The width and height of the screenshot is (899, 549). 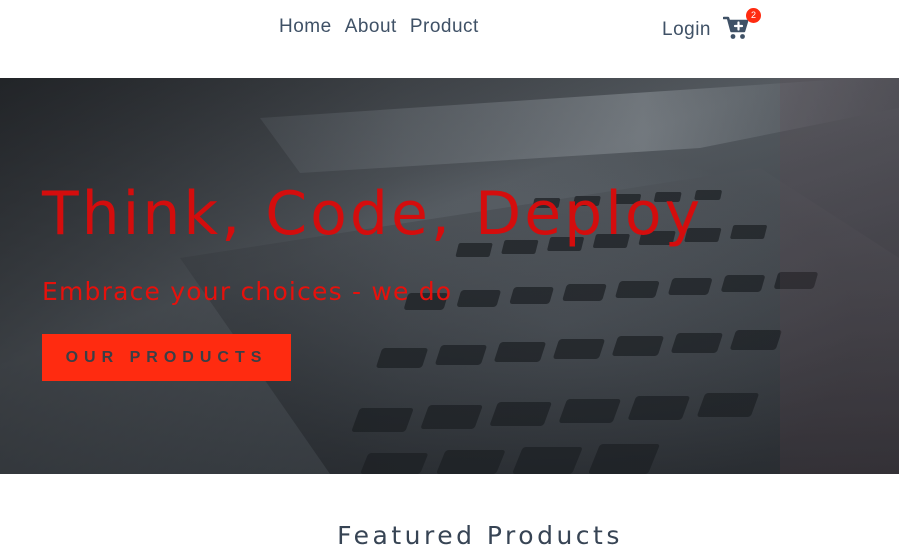 What do you see at coordinates (166, 357) in the screenshot?
I see `our-products-button: OUR PRODUCTS` at bounding box center [166, 357].